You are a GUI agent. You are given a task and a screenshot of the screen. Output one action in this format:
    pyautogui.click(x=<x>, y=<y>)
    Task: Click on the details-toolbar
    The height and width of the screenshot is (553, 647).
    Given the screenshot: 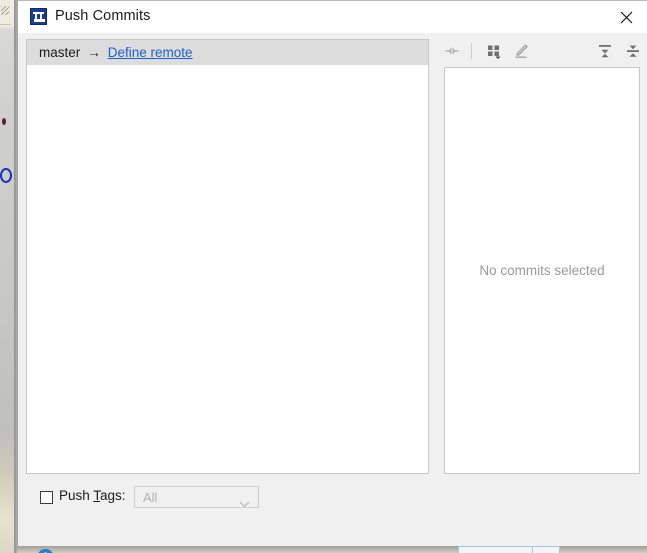 What is the action you would take?
    pyautogui.click(x=538, y=51)
    